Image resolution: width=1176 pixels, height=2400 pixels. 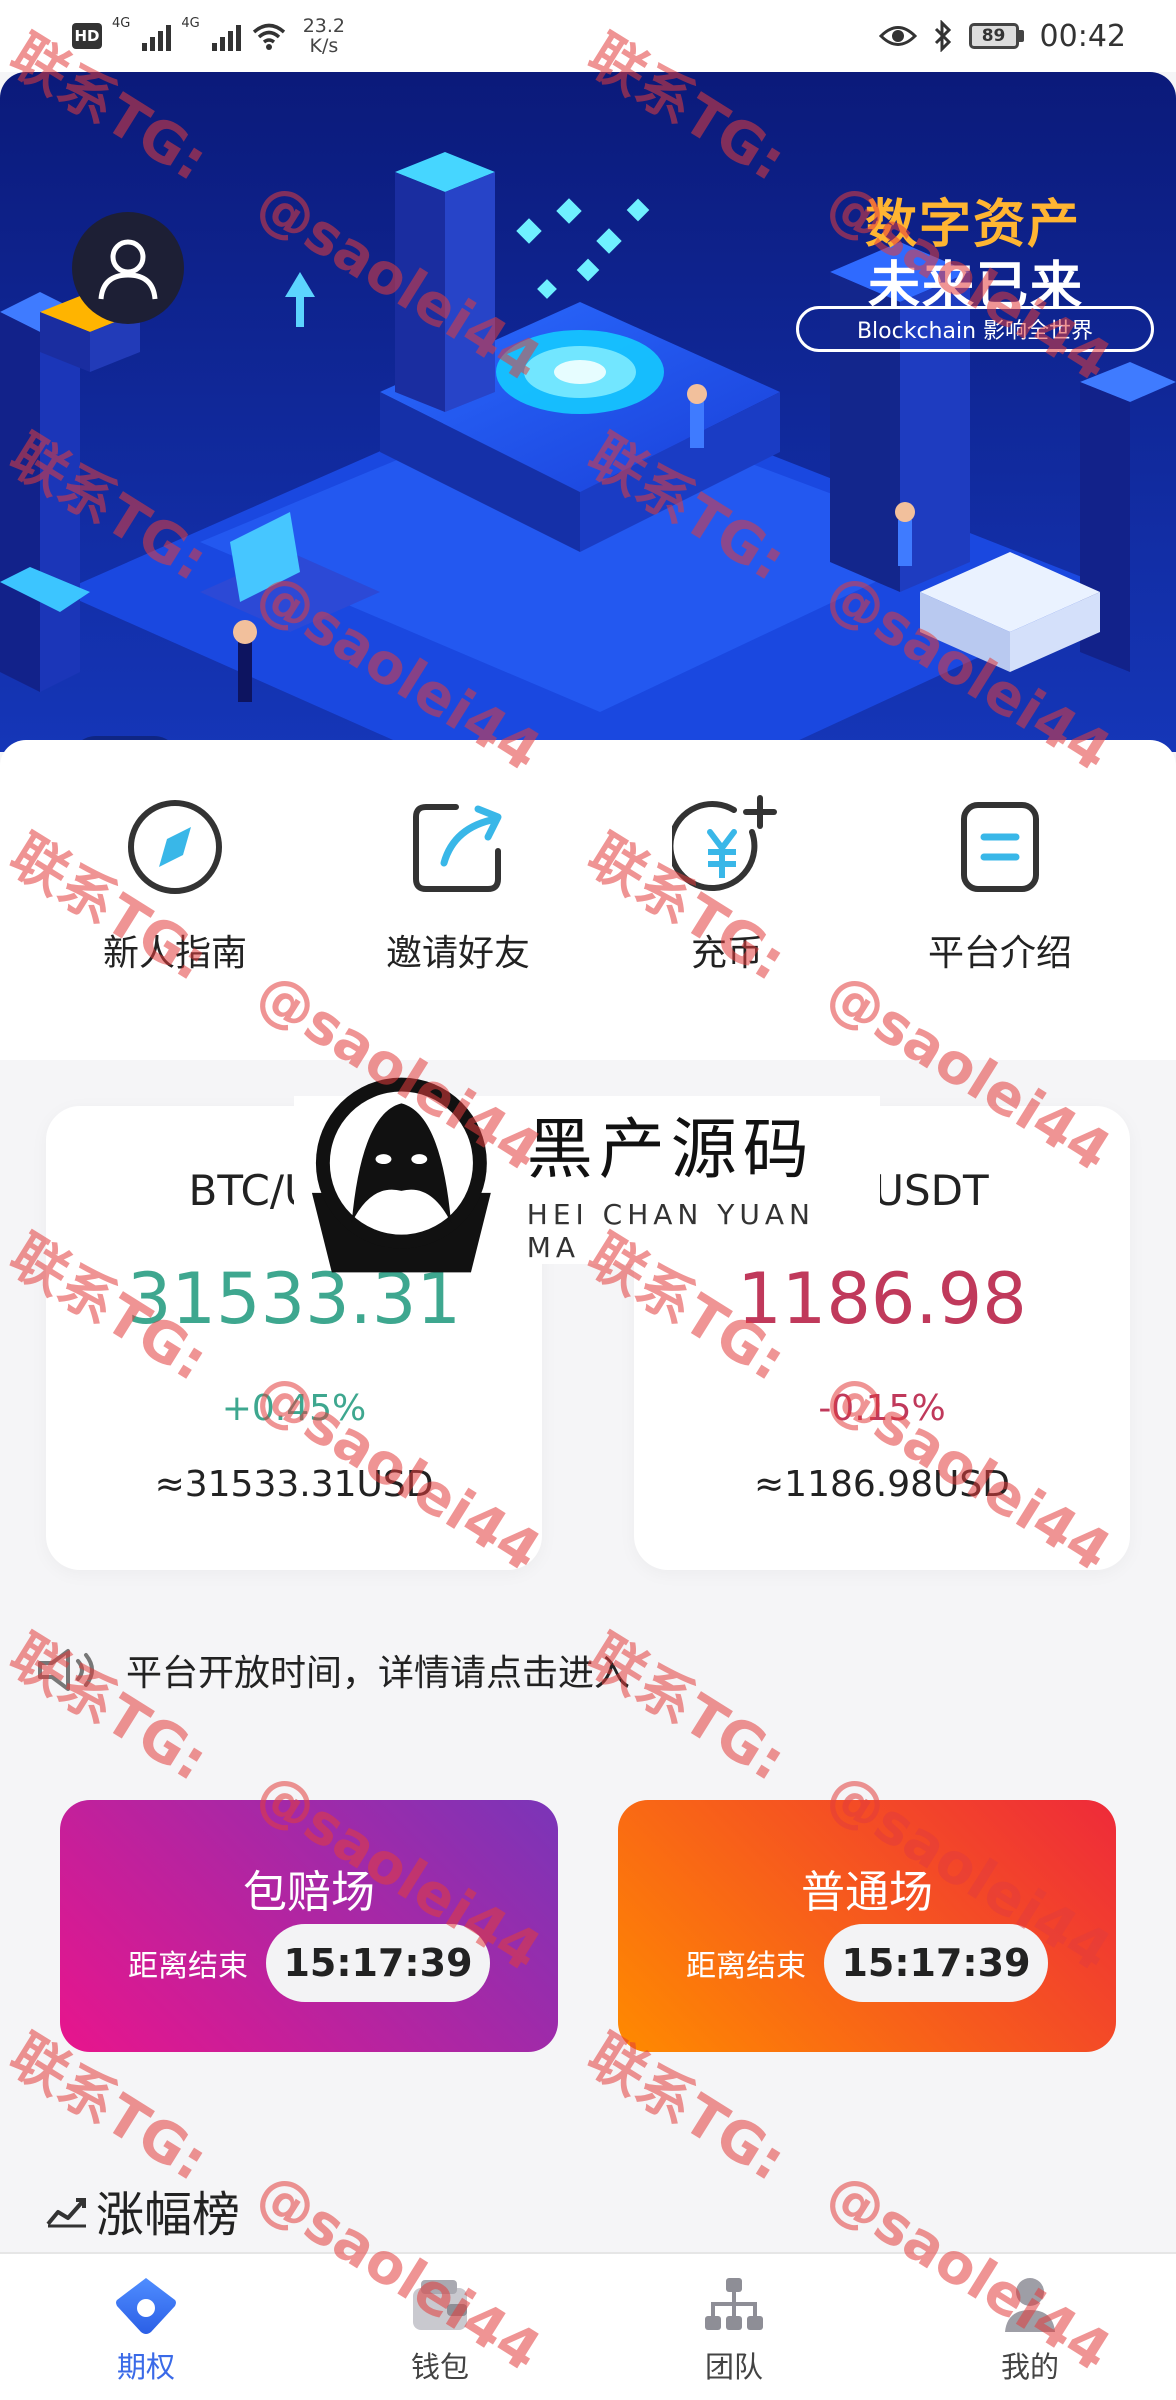 I want to click on speed-unit: K/s, so click(x=324, y=46).